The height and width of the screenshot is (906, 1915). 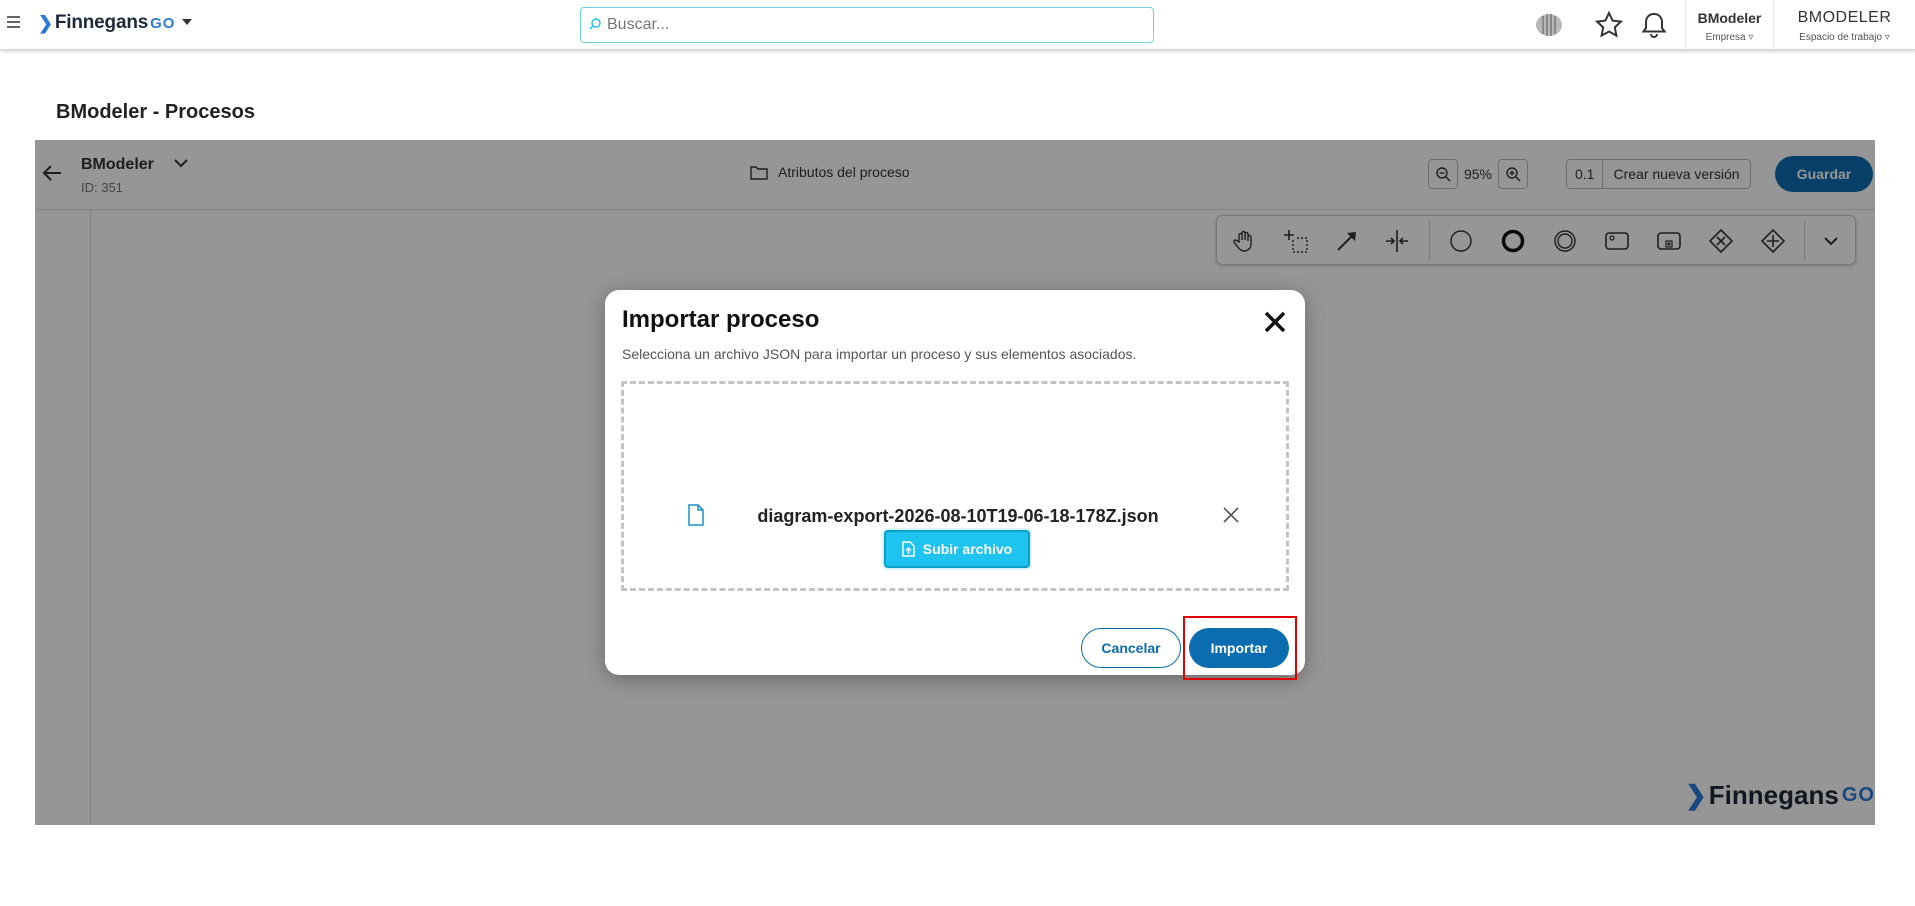 I want to click on dialog-title: Importar proceso, so click(x=721, y=319).